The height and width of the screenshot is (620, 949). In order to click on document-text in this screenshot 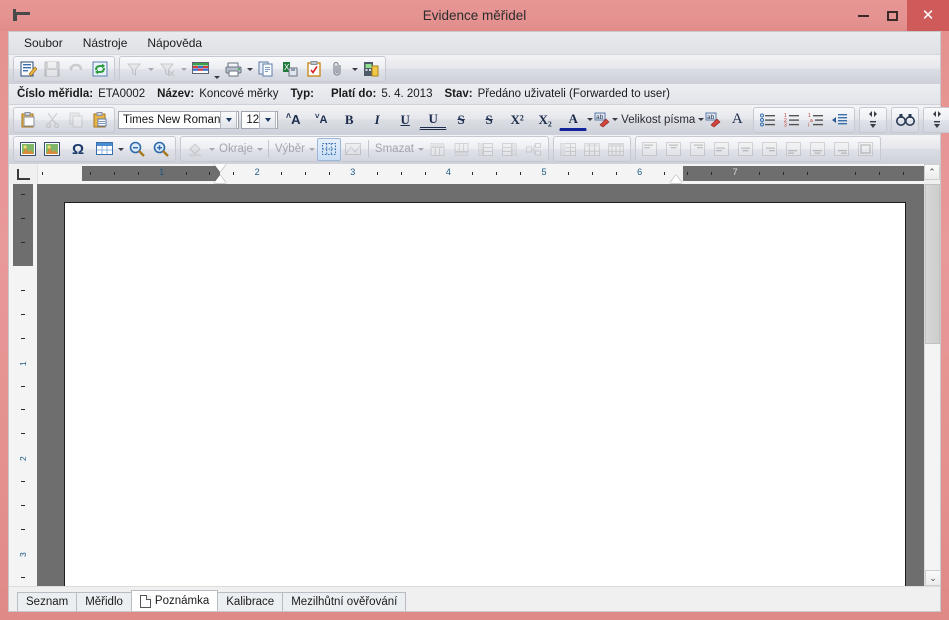, I will do `click(485, 209)`.